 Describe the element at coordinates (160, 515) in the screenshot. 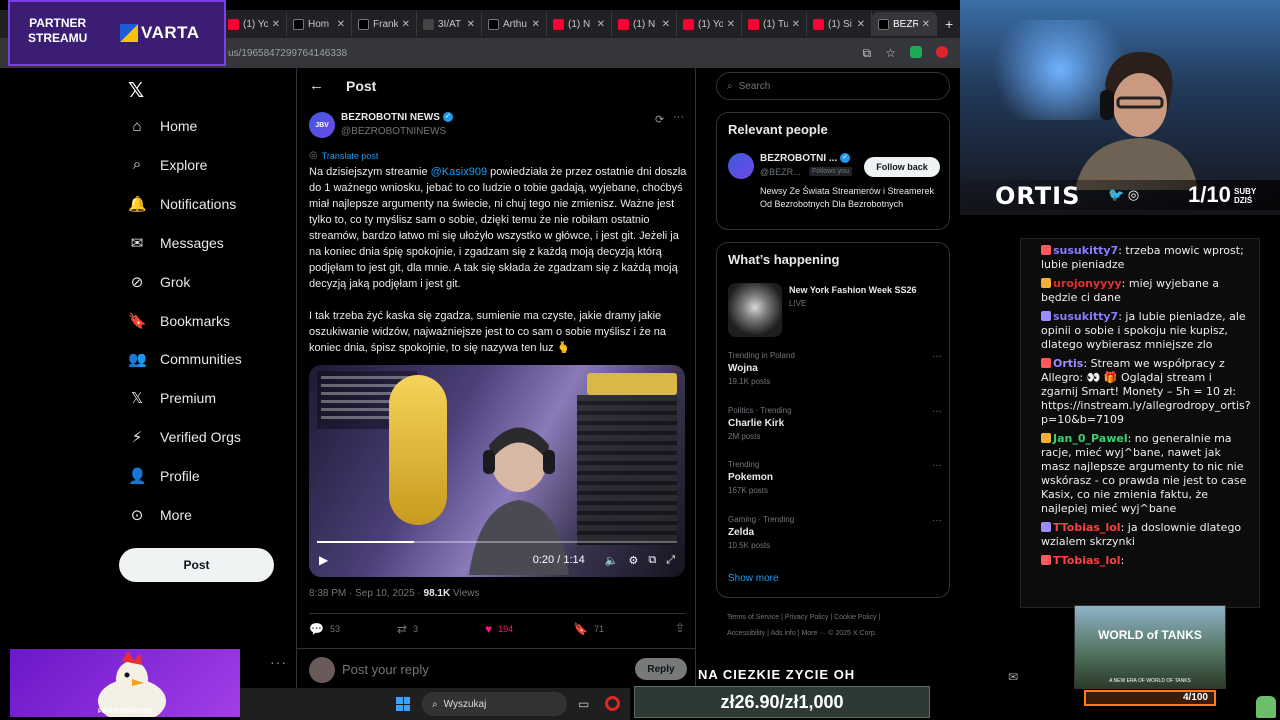

I see `sidebar-item-more: ⊙ More` at that location.